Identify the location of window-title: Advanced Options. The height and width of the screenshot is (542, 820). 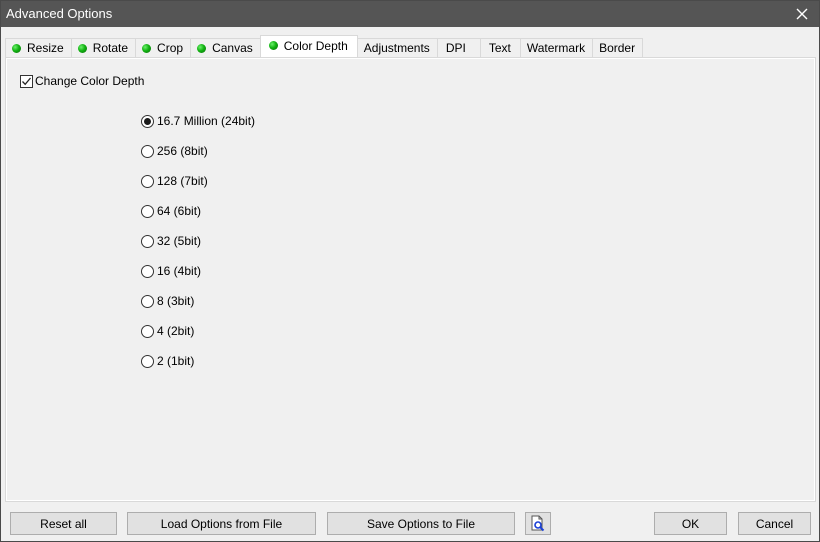
(59, 13).